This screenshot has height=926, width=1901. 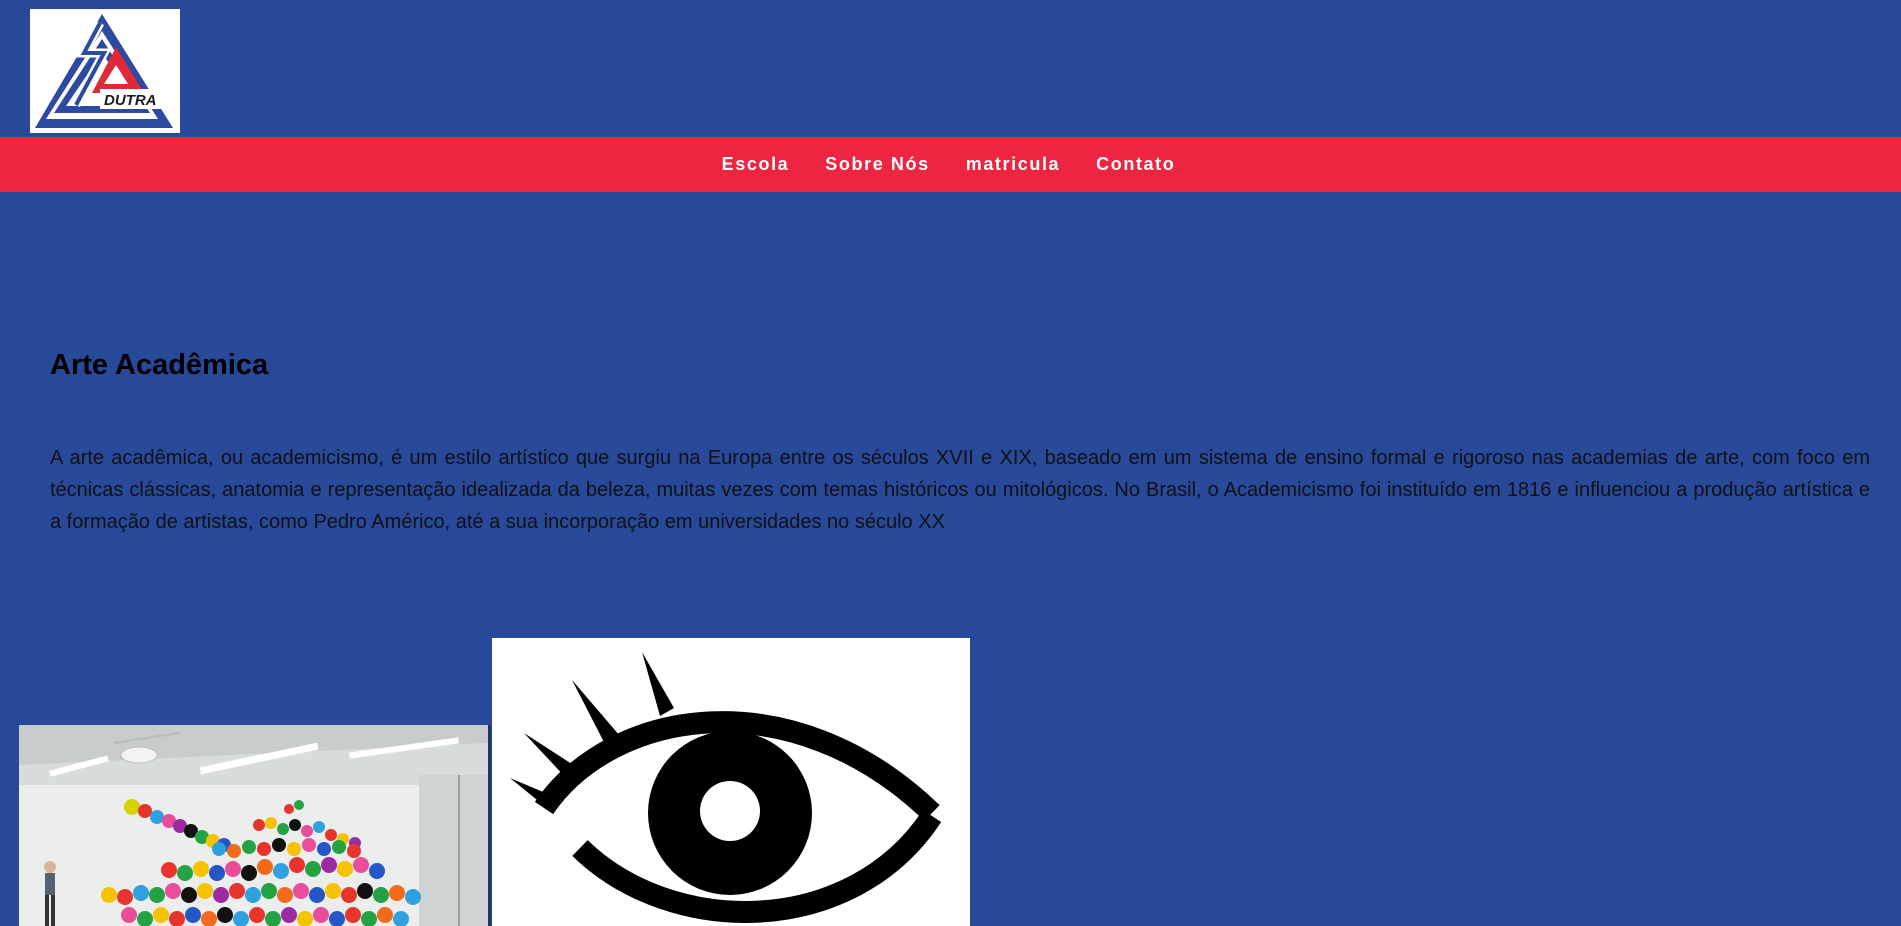 What do you see at coordinates (1135, 164) in the screenshot?
I see `nav-item-contato: Contato` at bounding box center [1135, 164].